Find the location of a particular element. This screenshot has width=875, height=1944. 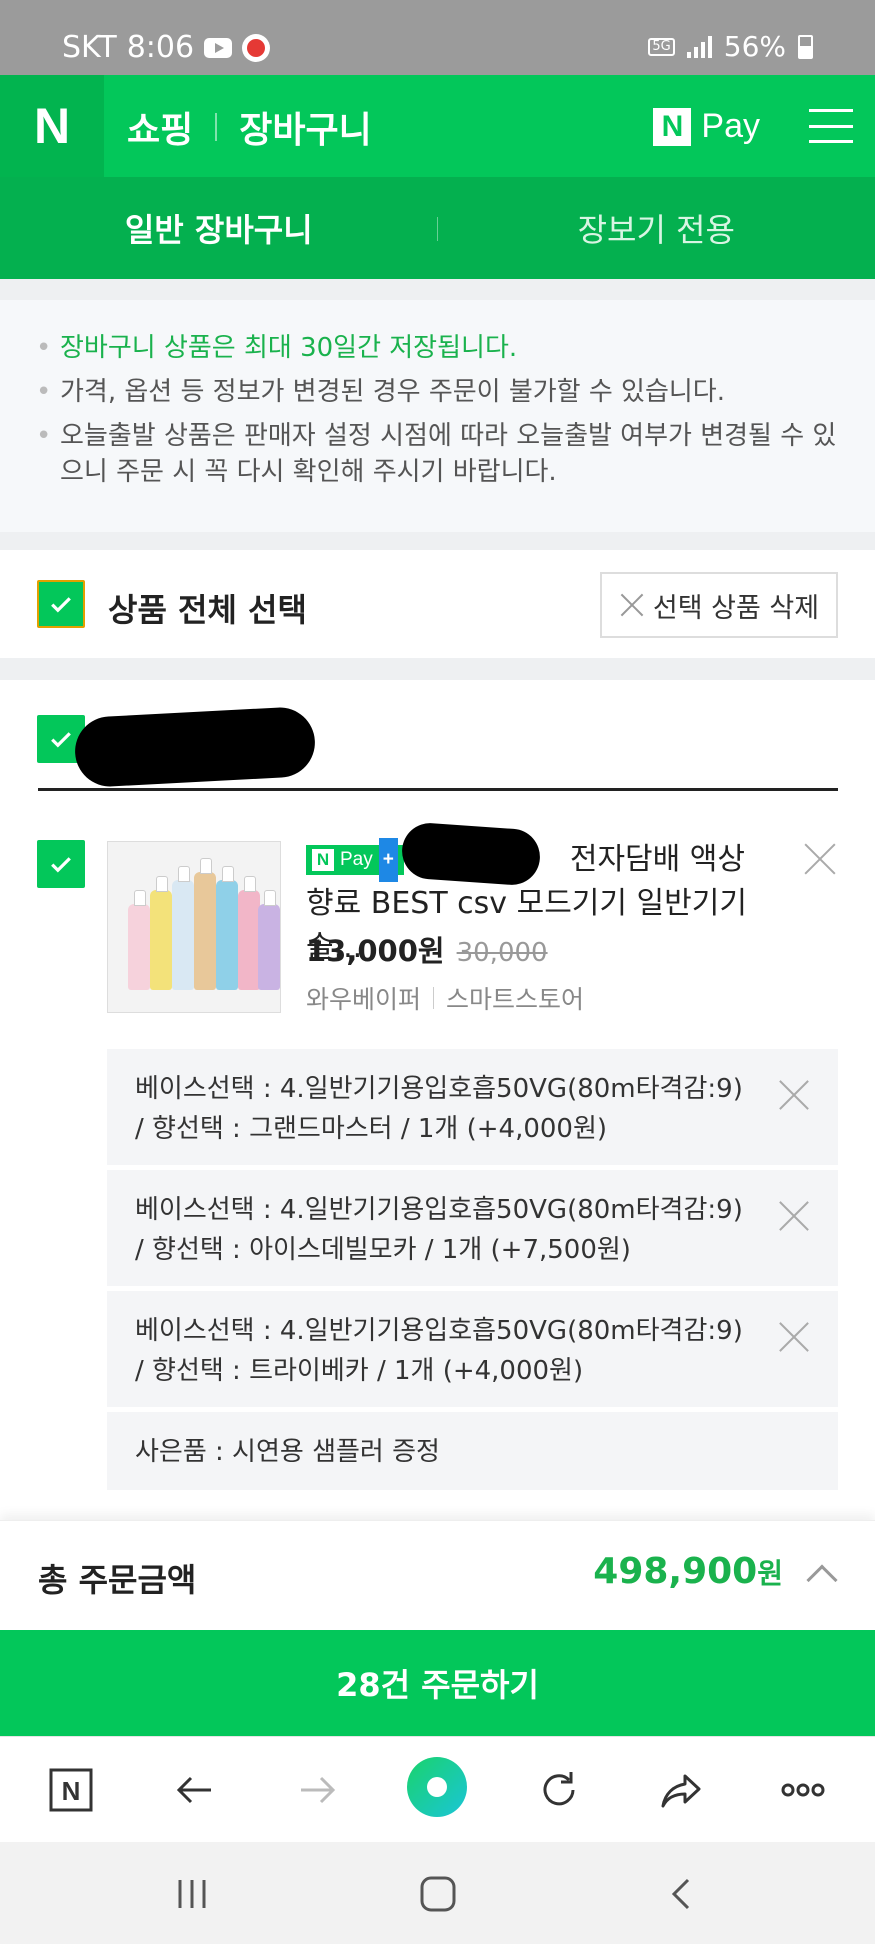

home-icon is located at coordinates (438, 1894).